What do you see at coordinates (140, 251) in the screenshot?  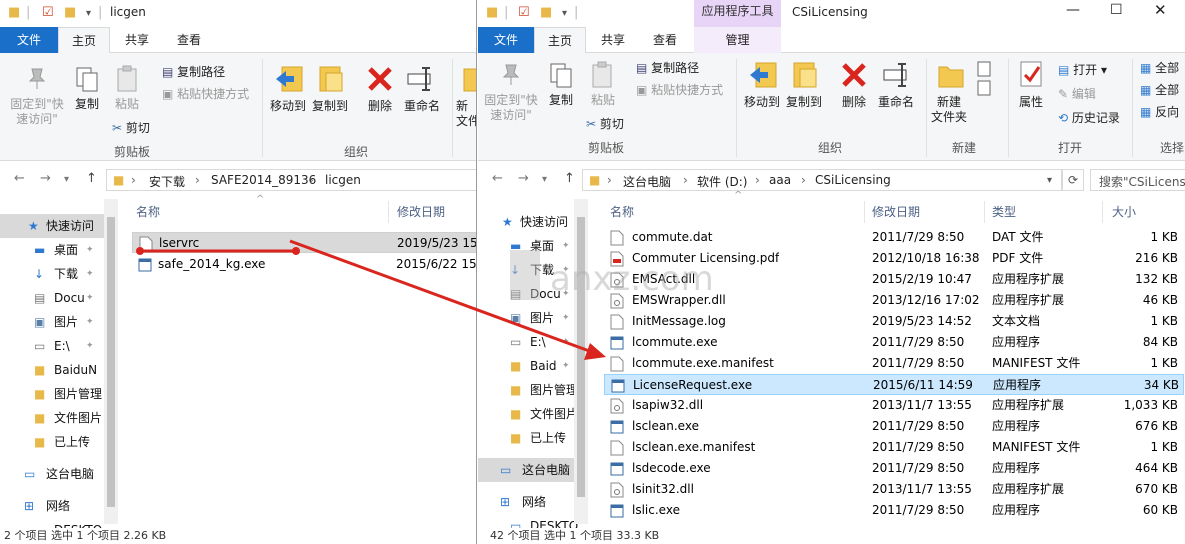 I see `drag-start-dot` at bounding box center [140, 251].